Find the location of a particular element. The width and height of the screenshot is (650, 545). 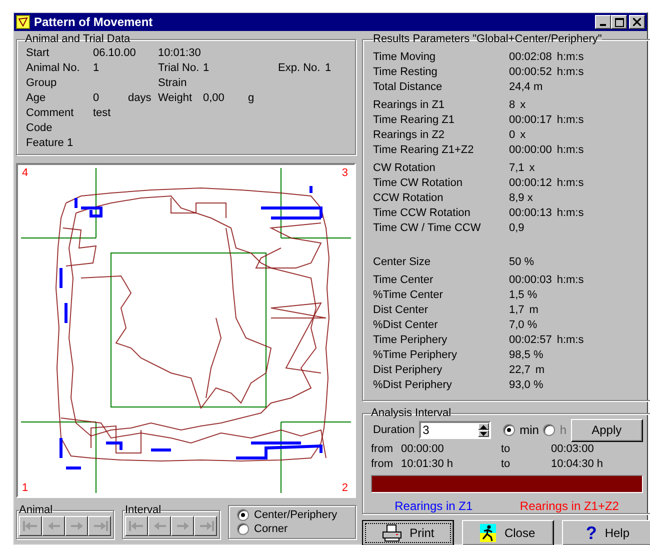

arrow-left-icon is located at coordinates (160, 526).